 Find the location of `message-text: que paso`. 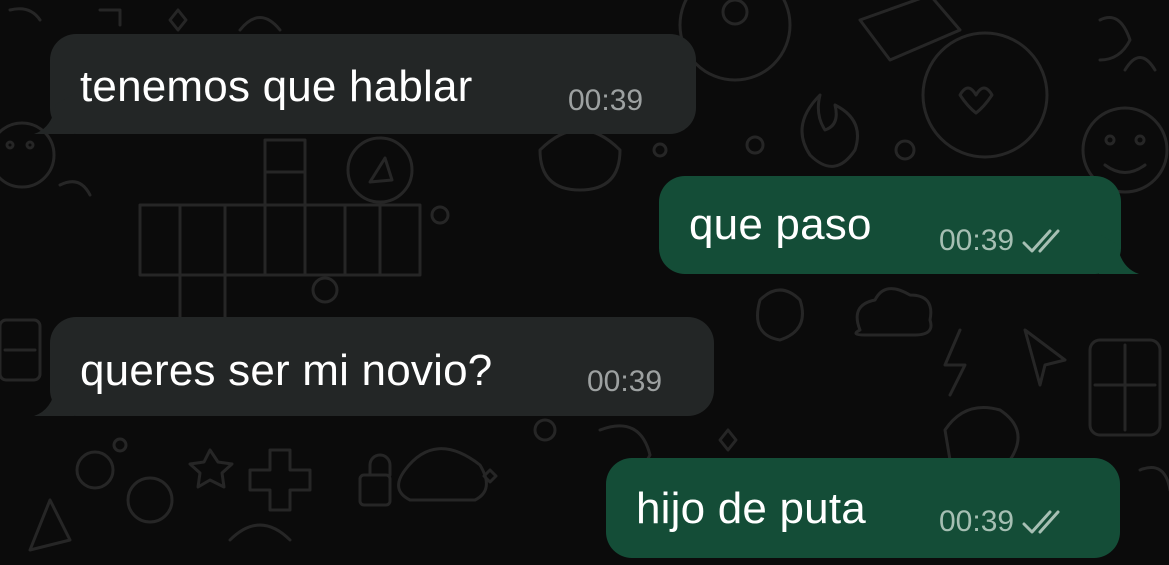

message-text: que paso is located at coordinates (780, 224).